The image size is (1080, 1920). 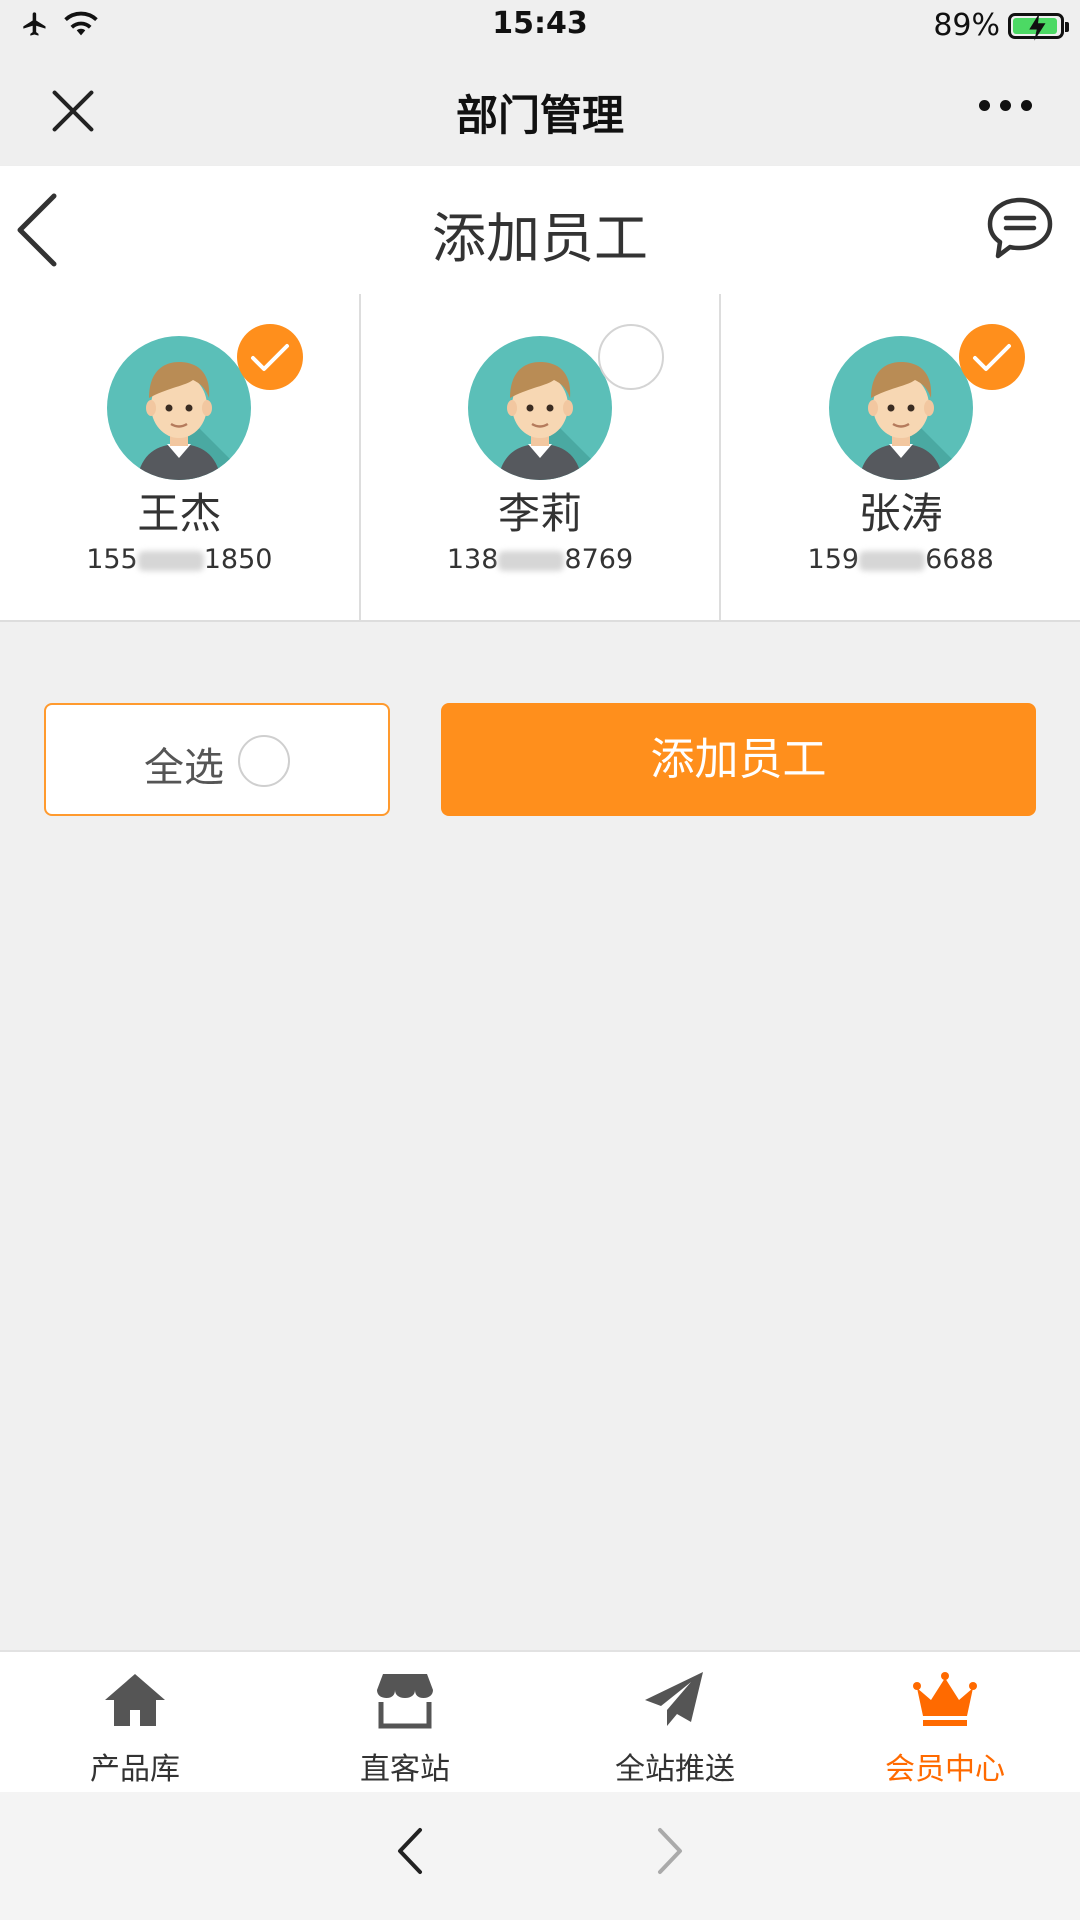 What do you see at coordinates (945, 1699) in the screenshot?
I see `crown-icon` at bounding box center [945, 1699].